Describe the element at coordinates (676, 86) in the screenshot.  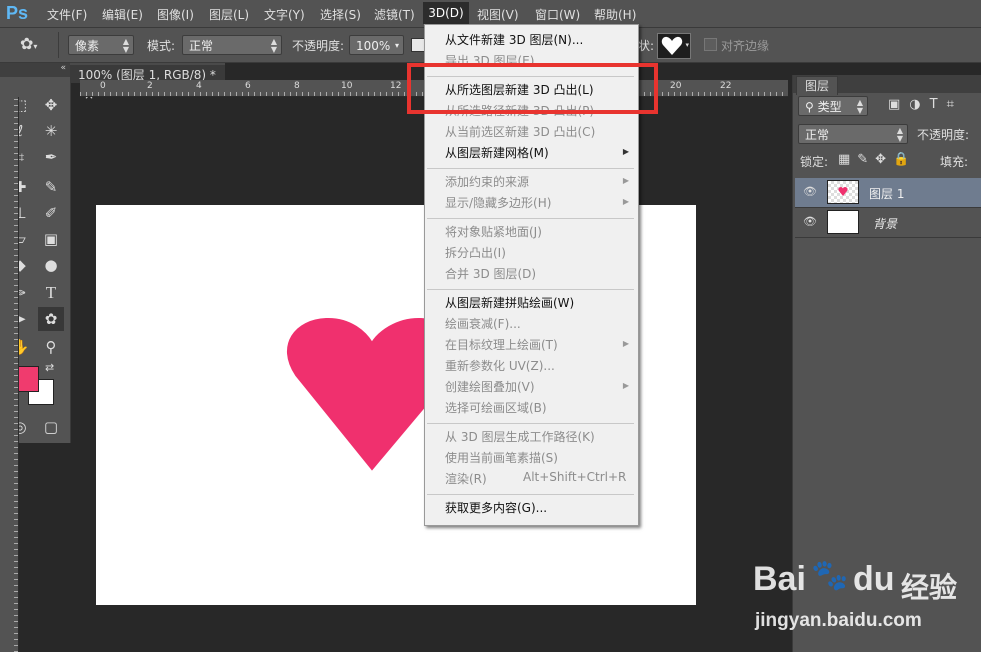
I see `ruler-tick: 20` at that location.